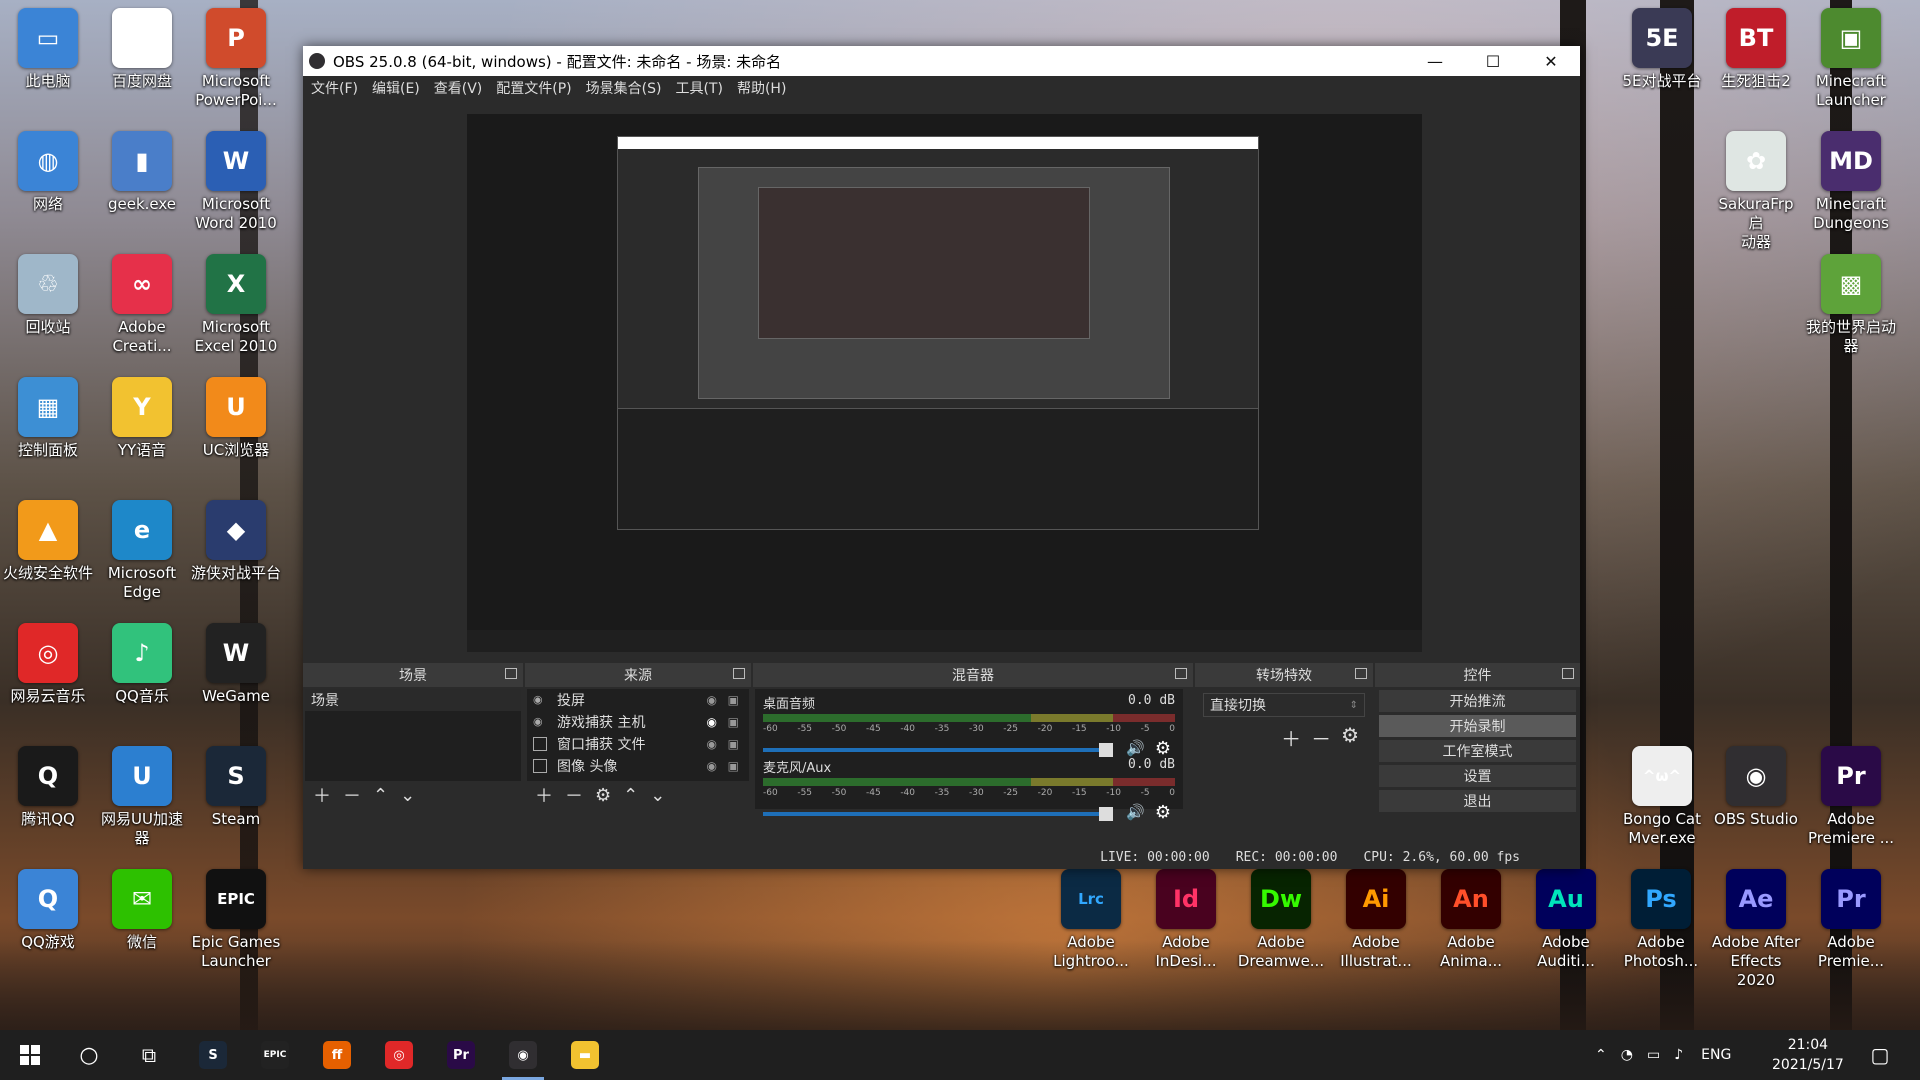  I want to click on control-button: 设置, so click(1477, 776).